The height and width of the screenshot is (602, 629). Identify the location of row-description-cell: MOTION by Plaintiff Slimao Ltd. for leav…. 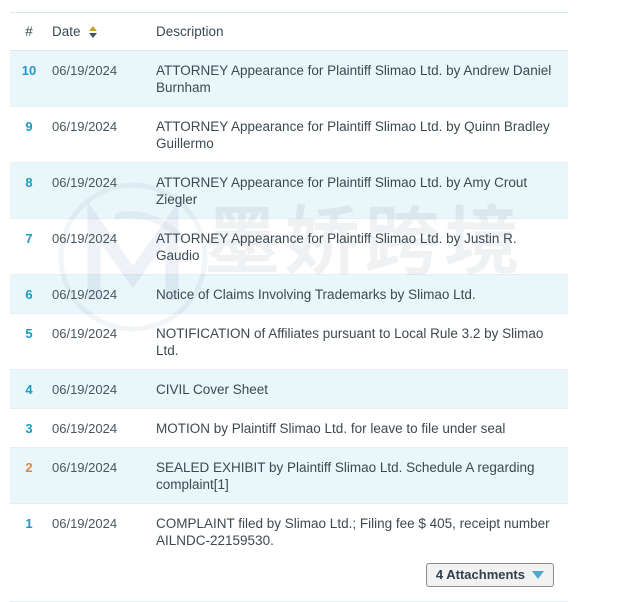
(351, 428).